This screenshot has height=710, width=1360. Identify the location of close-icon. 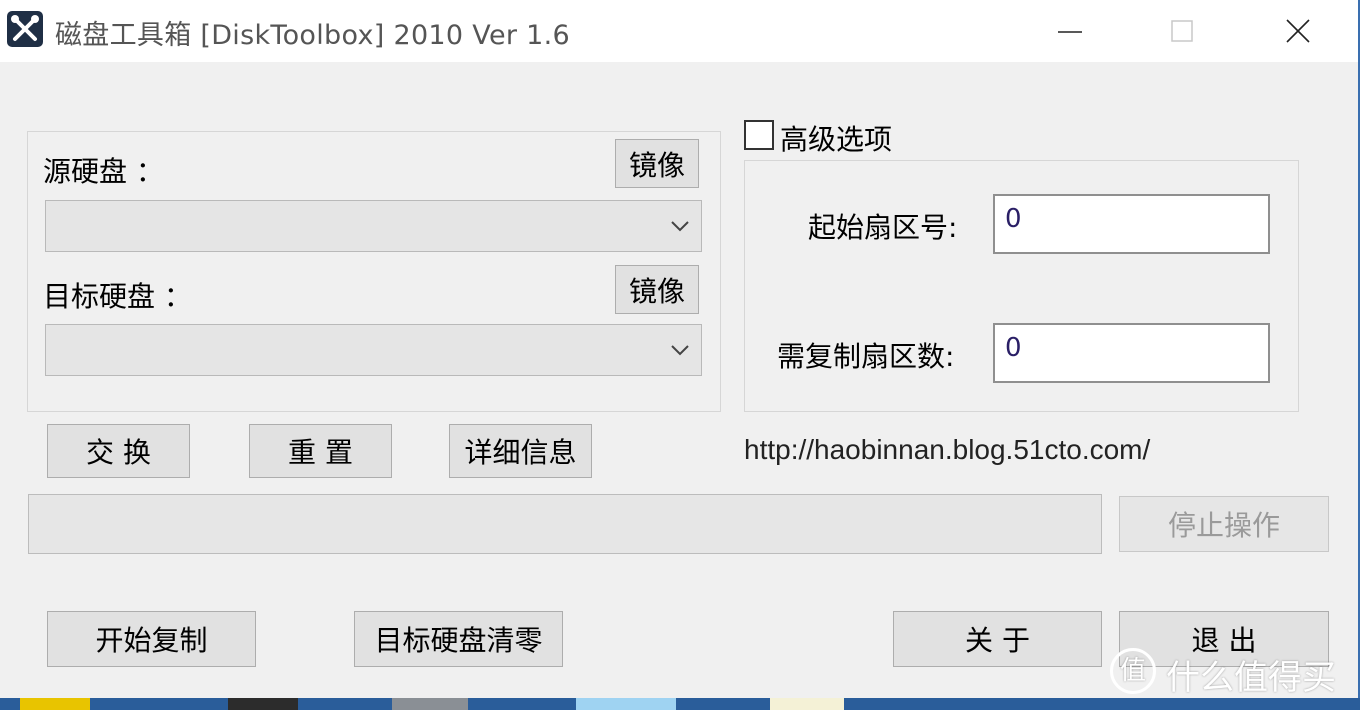
(1298, 31).